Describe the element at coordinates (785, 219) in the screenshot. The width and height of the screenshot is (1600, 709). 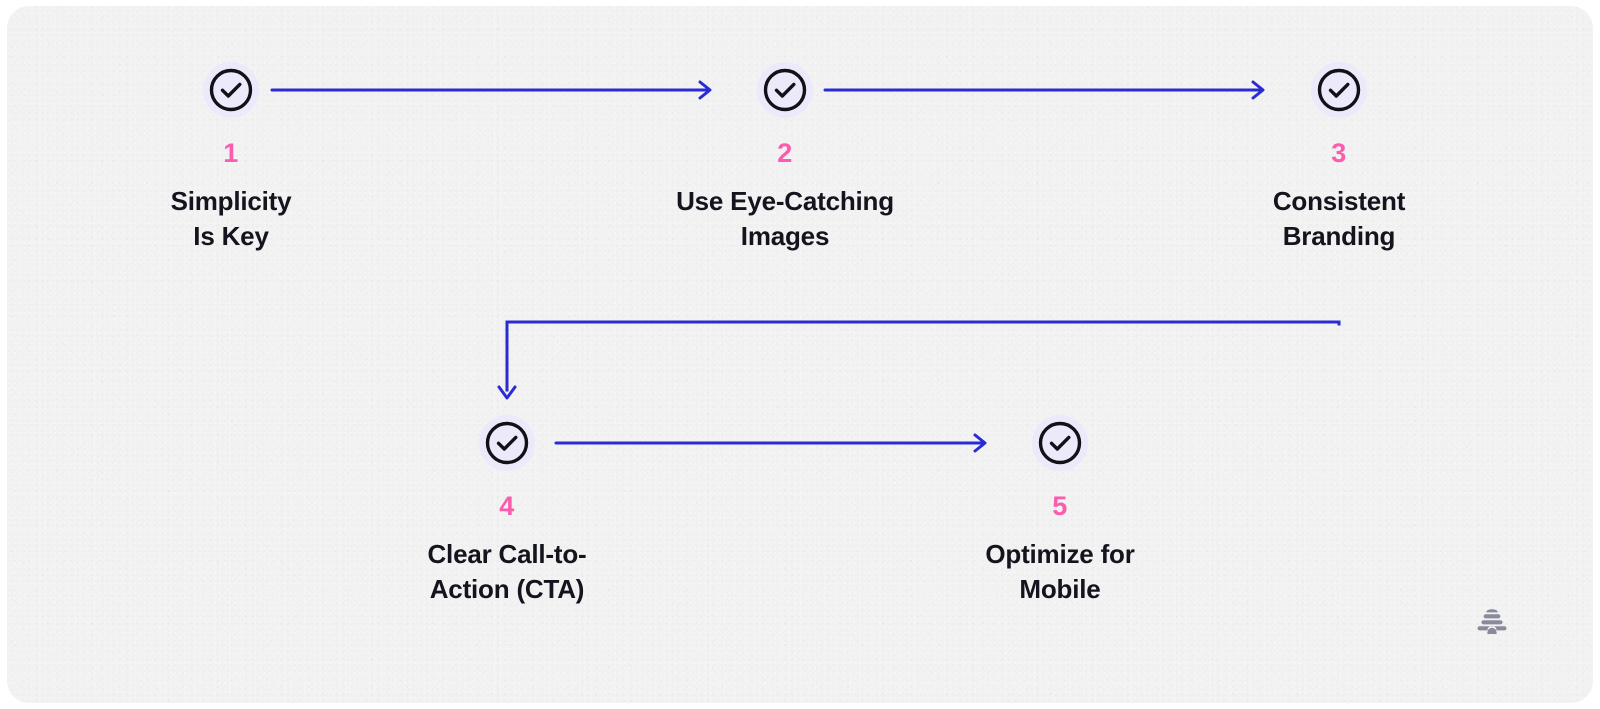
I see `step-label: Use Eye-Catching Images` at that location.